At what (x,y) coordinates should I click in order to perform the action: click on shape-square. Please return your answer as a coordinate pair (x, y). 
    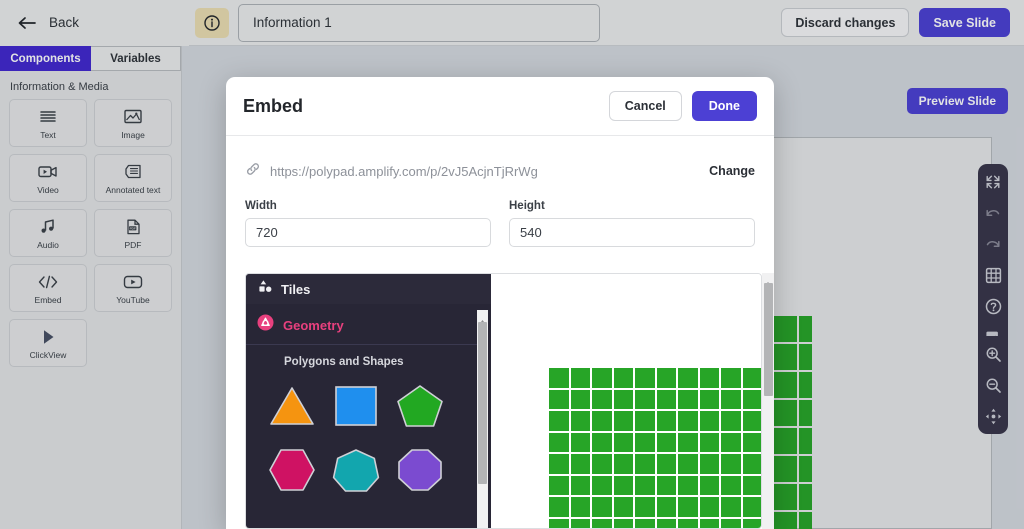
    Looking at the image, I should click on (356, 406).